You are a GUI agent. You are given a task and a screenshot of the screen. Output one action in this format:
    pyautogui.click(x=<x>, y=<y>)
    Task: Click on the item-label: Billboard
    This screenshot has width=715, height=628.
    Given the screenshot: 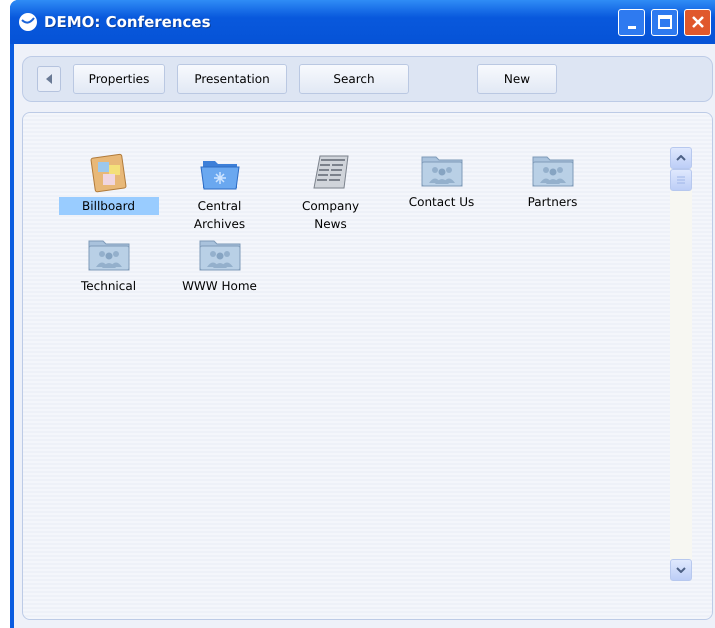 What is the action you would take?
    pyautogui.click(x=108, y=206)
    